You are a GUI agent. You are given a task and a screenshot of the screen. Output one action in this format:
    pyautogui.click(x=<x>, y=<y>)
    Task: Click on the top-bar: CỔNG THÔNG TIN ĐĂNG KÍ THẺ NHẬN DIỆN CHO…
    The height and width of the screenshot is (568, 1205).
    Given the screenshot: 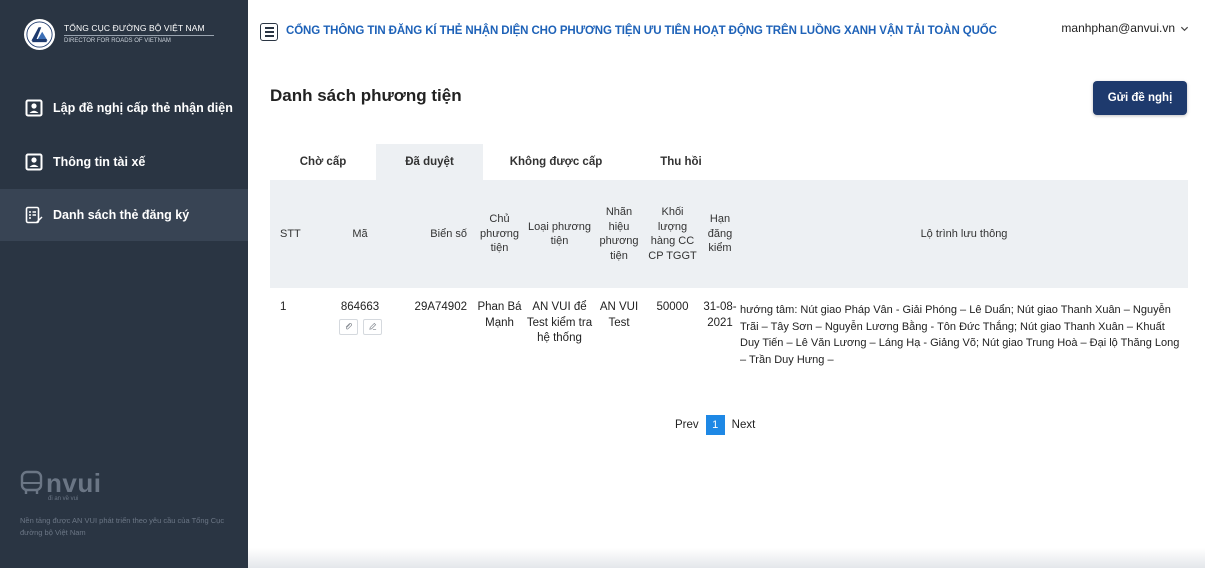 What is the action you would take?
    pyautogui.click(x=726, y=32)
    